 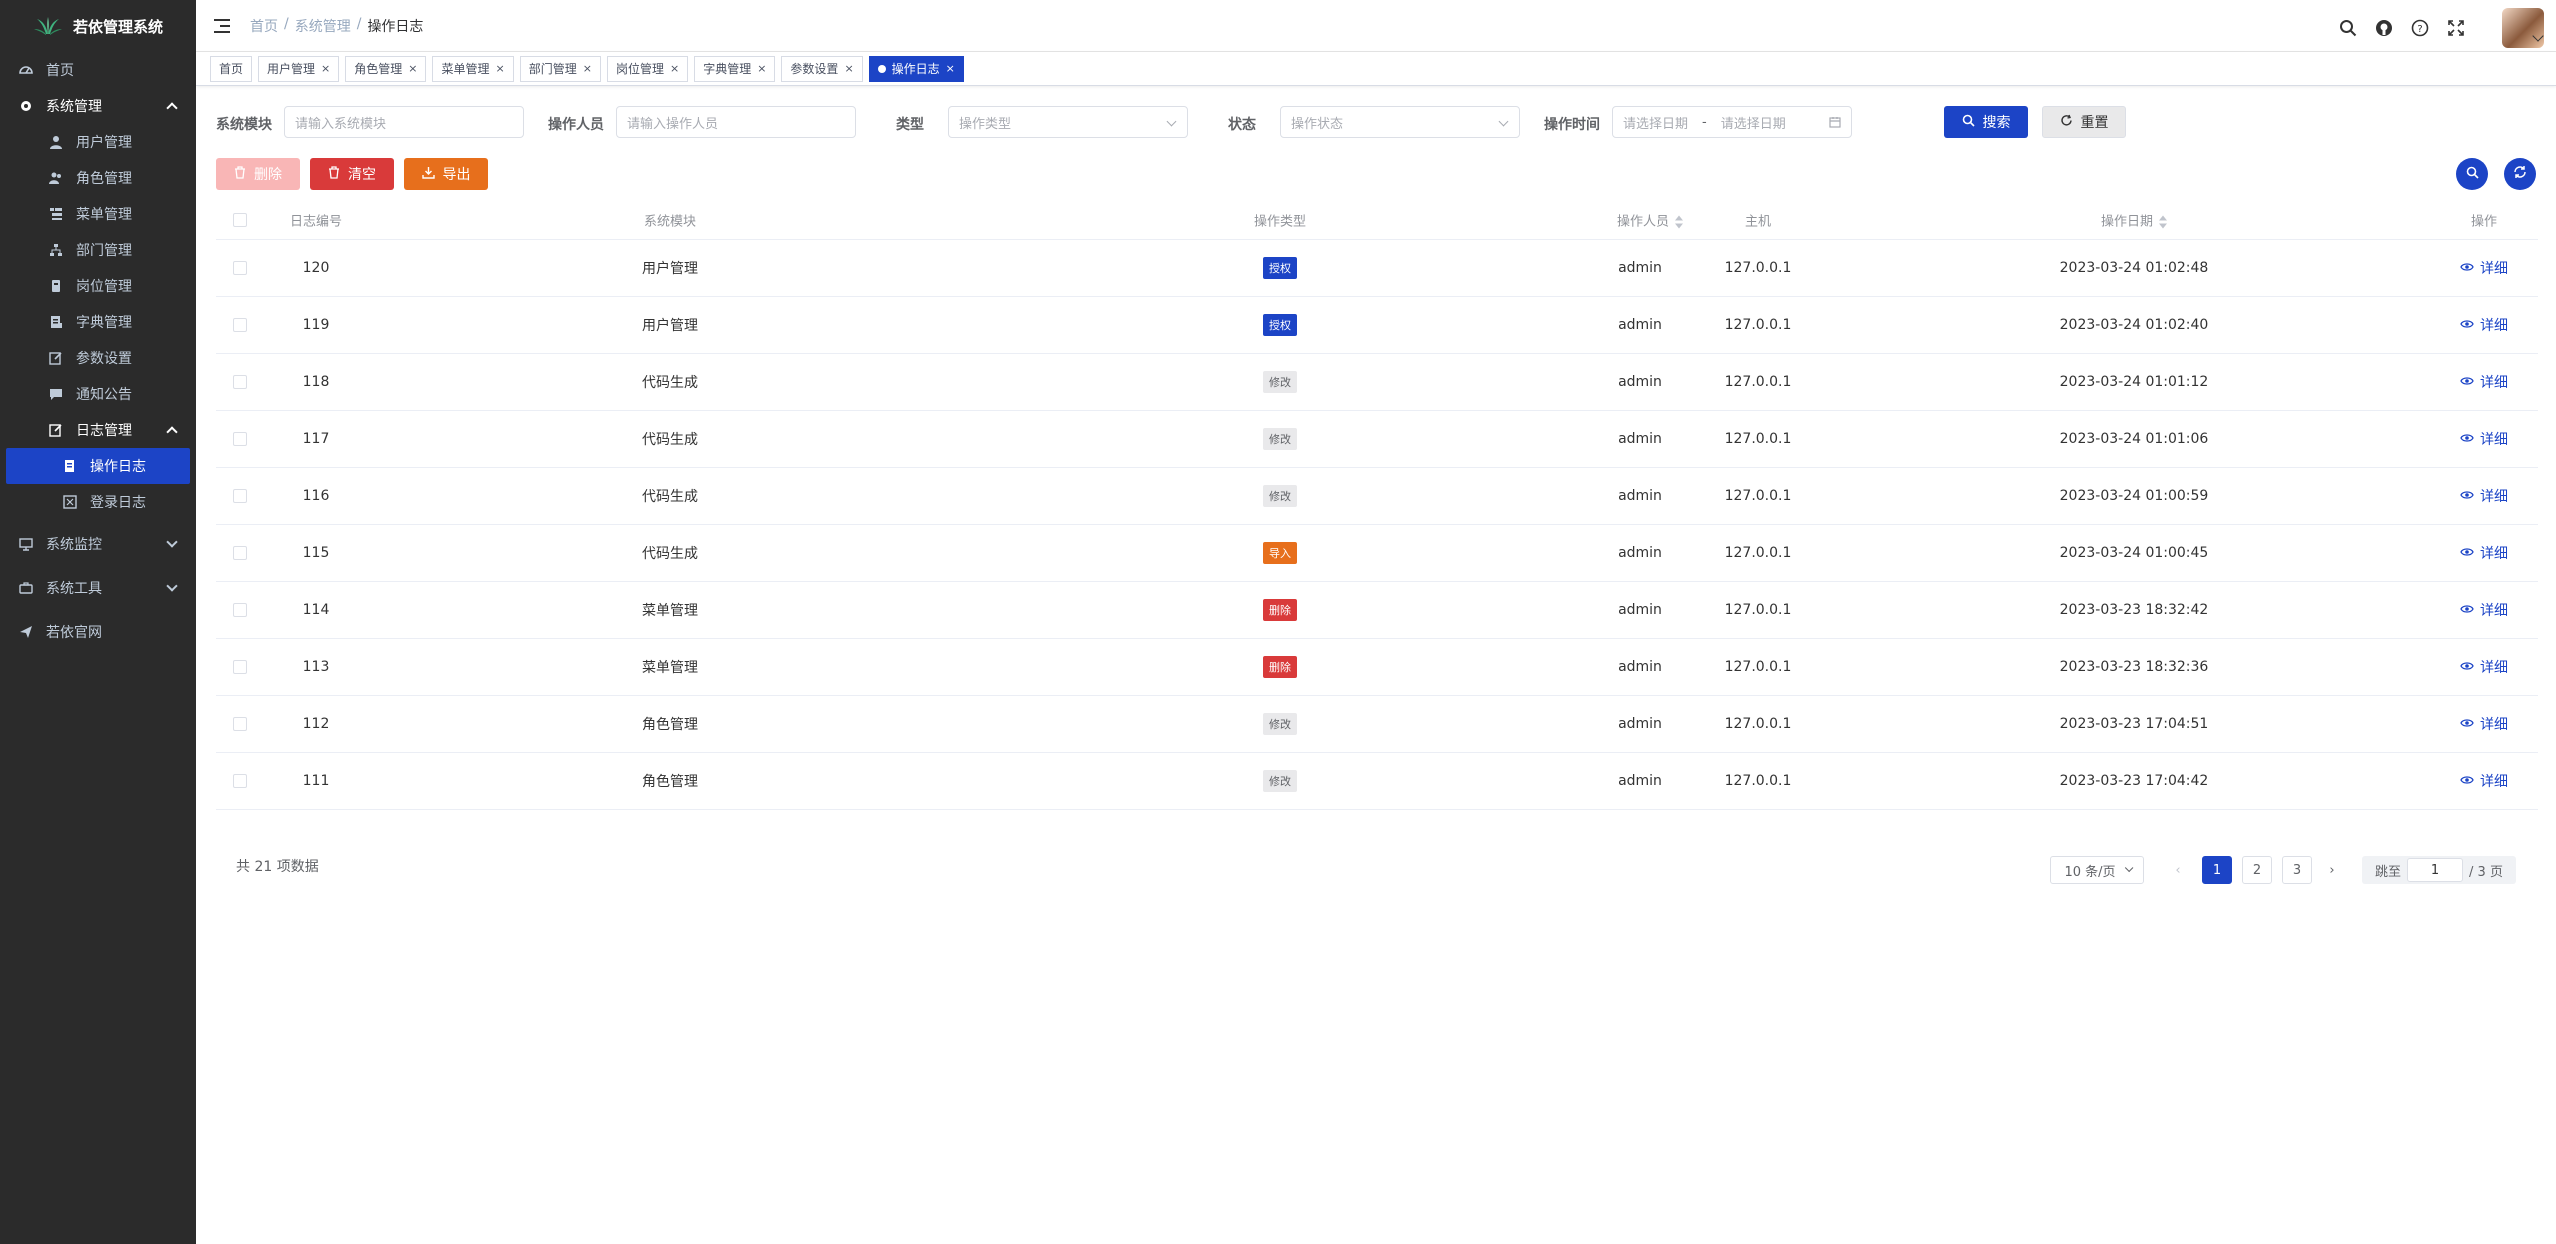 I want to click on prev-page-button: ‹, so click(x=2178, y=870).